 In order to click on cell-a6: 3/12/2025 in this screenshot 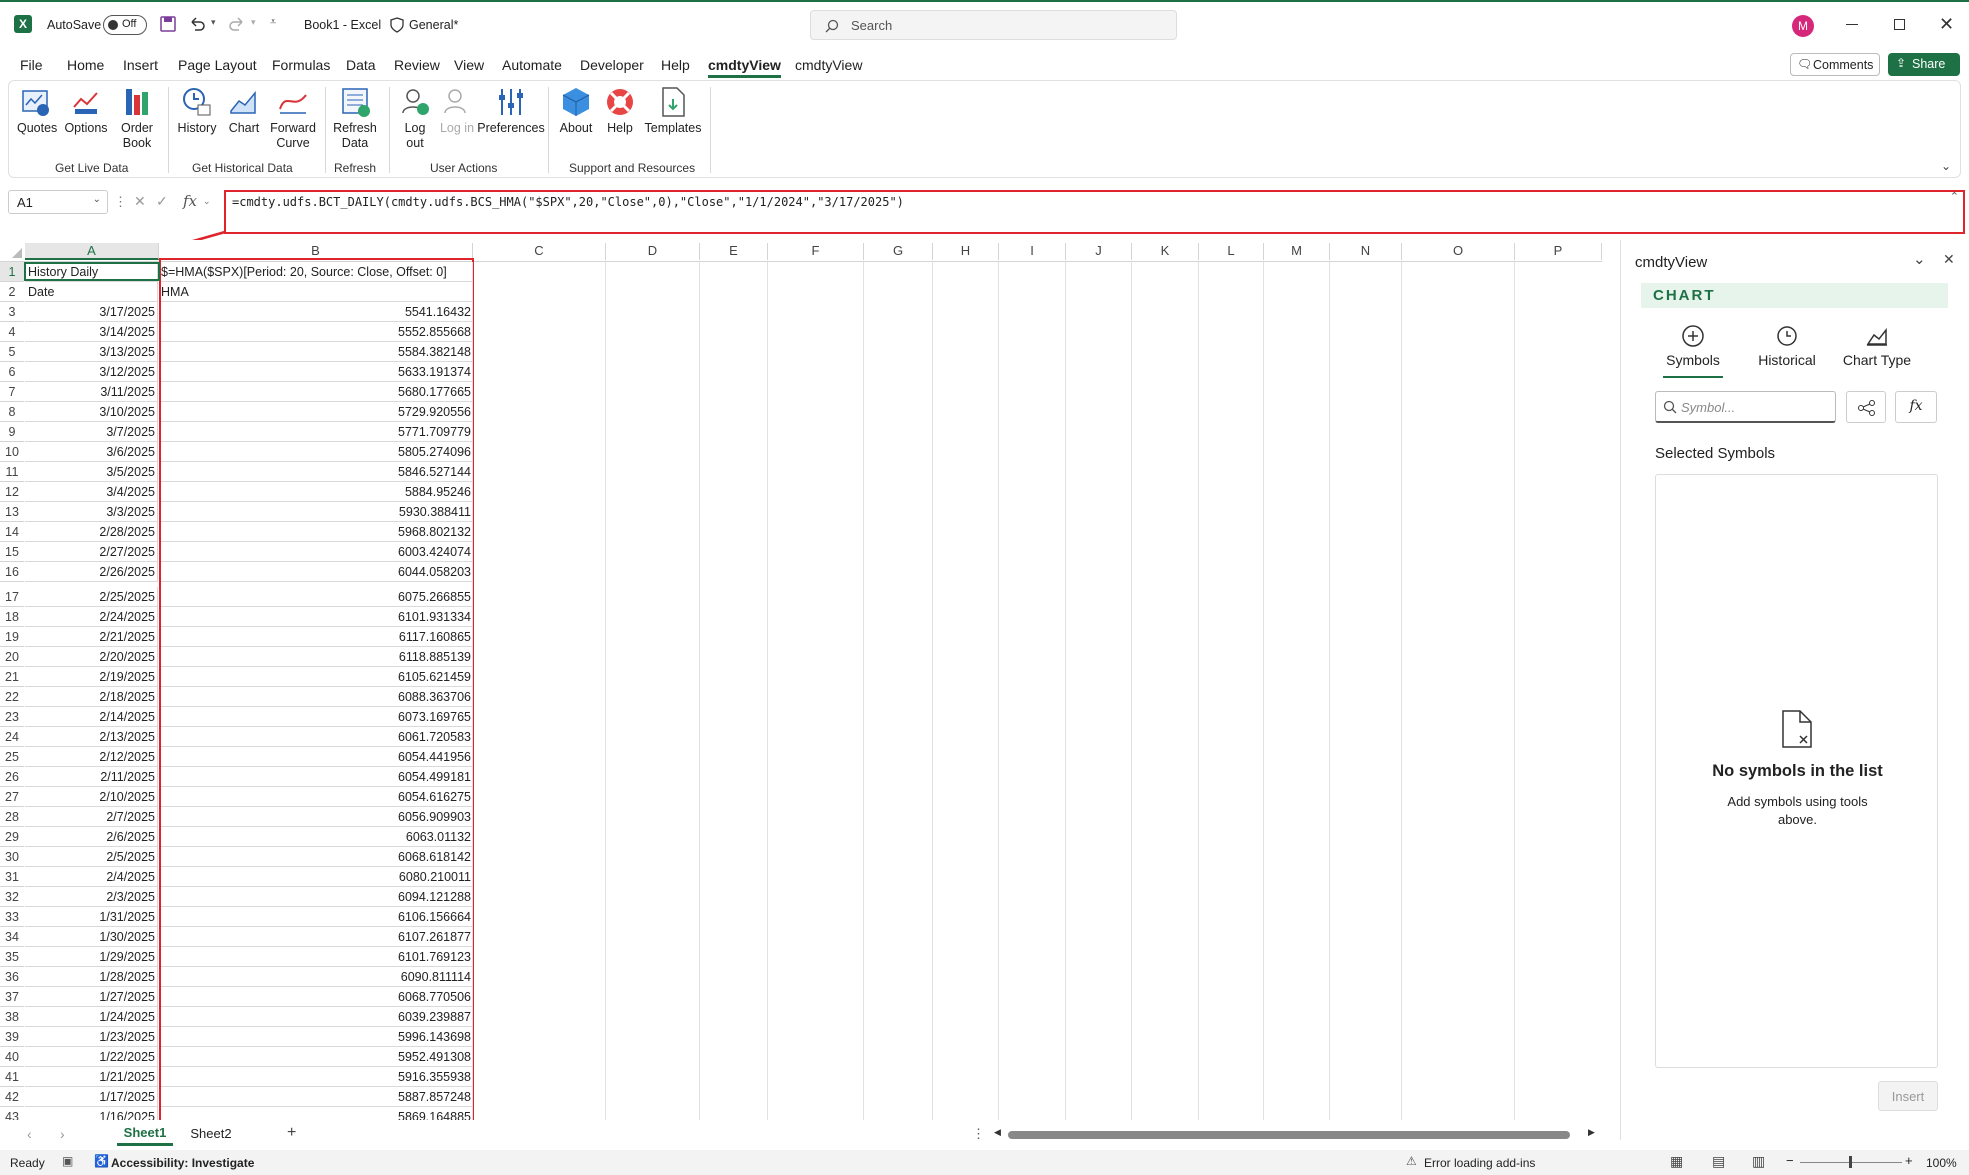, I will do `click(91, 372)`.